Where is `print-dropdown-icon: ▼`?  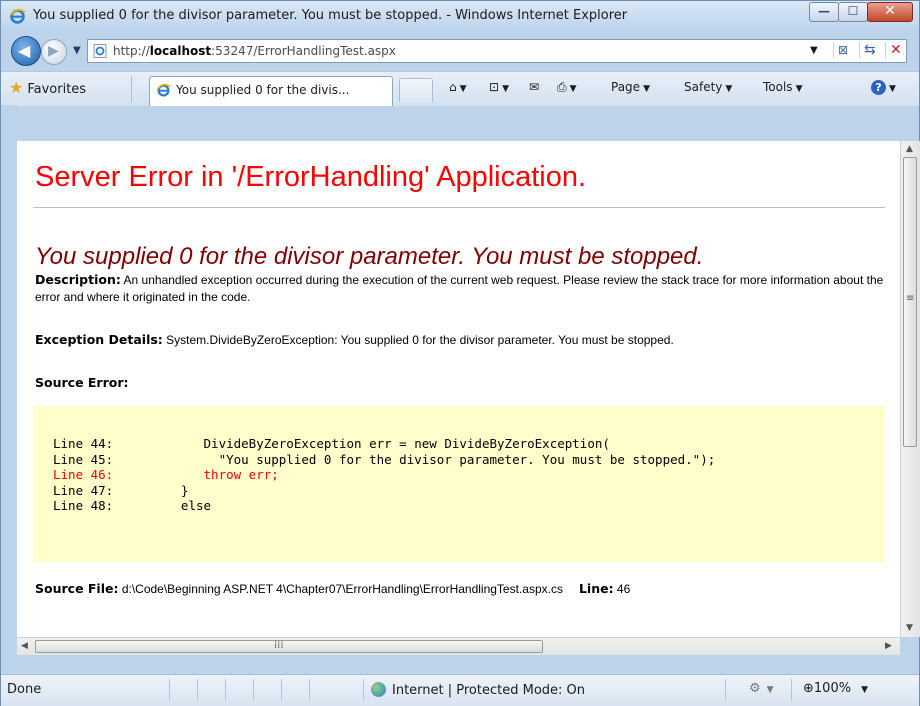
print-dropdown-icon: ▼ is located at coordinates (573, 89).